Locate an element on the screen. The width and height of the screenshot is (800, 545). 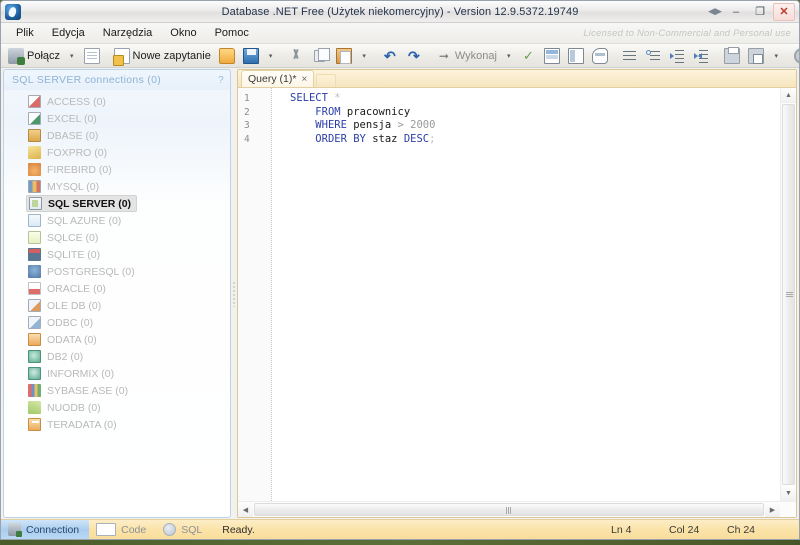
scroll-down-arrow-icon: ▼ is located at coordinates (788, 493).